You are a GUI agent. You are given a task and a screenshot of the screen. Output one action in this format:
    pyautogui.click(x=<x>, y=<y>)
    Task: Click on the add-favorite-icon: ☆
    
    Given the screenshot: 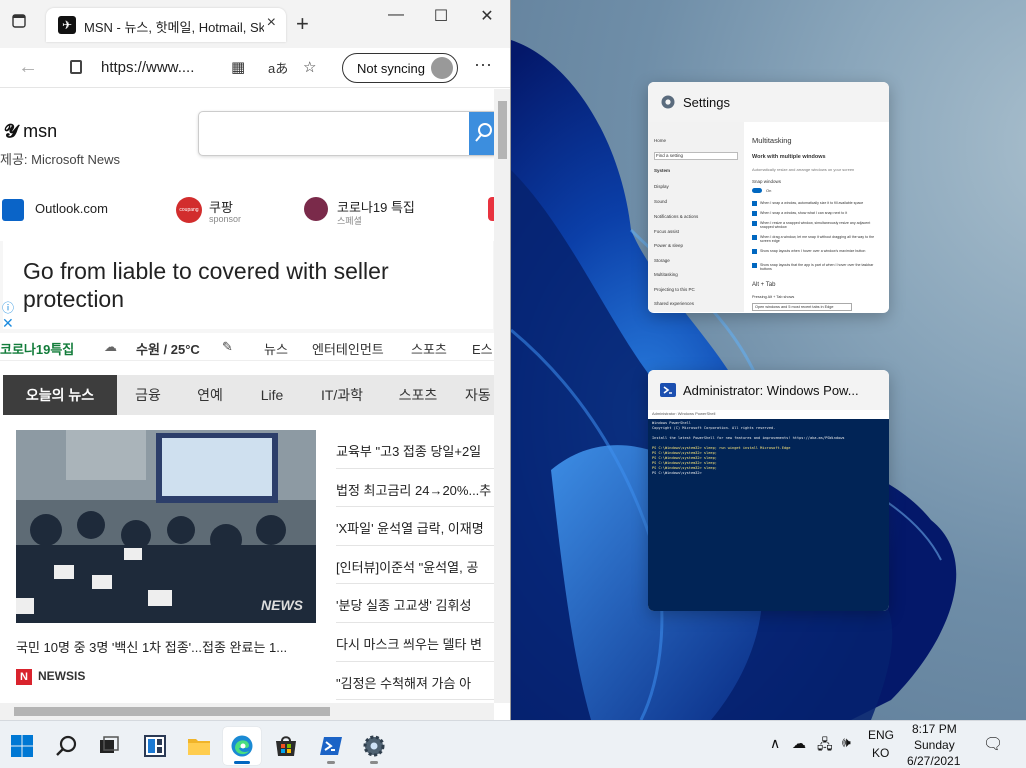 What is the action you would take?
    pyautogui.click(x=309, y=67)
    